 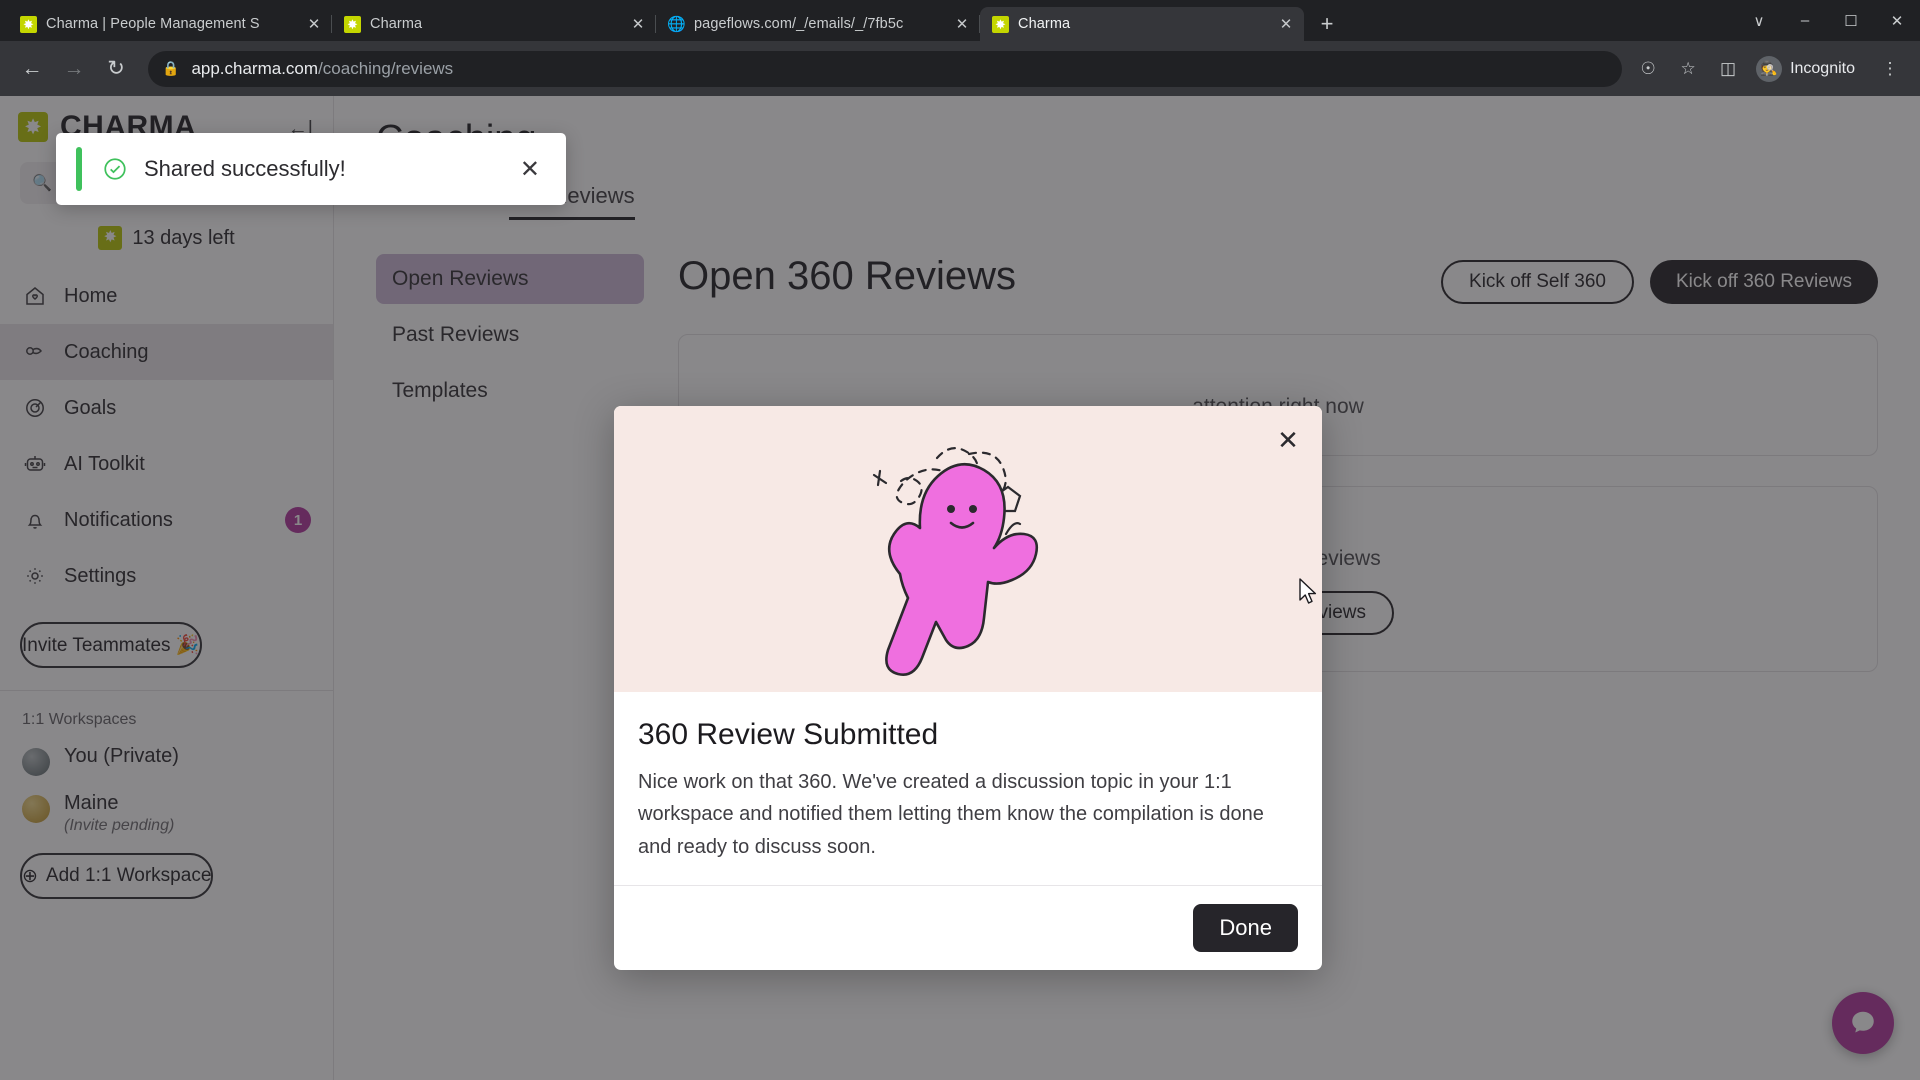 What do you see at coordinates (115, 169) in the screenshot?
I see `check-circle-icon` at bounding box center [115, 169].